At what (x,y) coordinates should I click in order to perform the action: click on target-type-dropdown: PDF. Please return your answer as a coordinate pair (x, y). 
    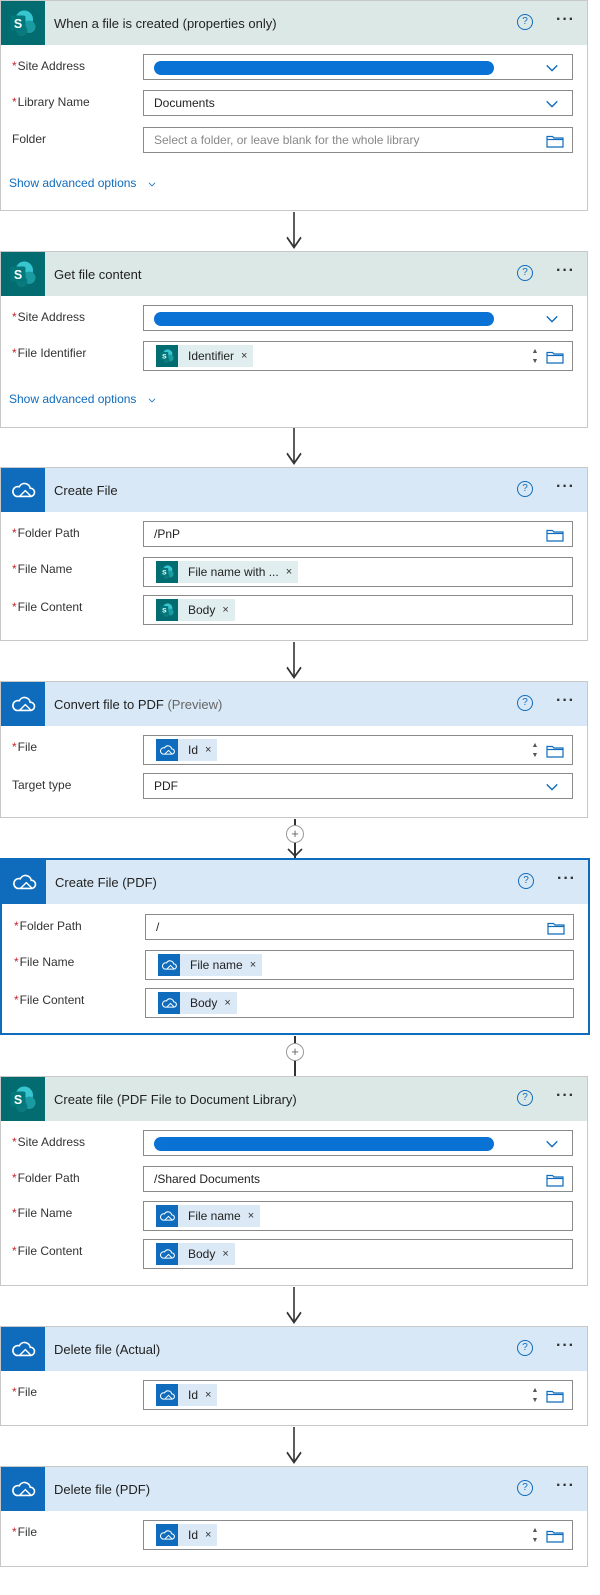
    Looking at the image, I should click on (358, 786).